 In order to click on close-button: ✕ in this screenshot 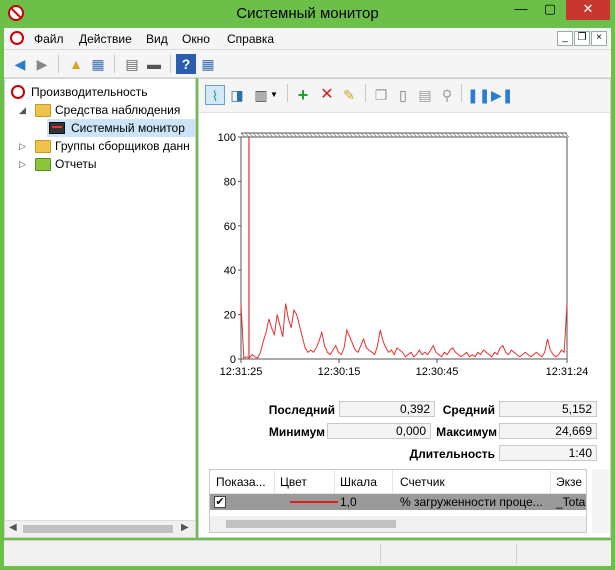, I will do `click(588, 10)`.